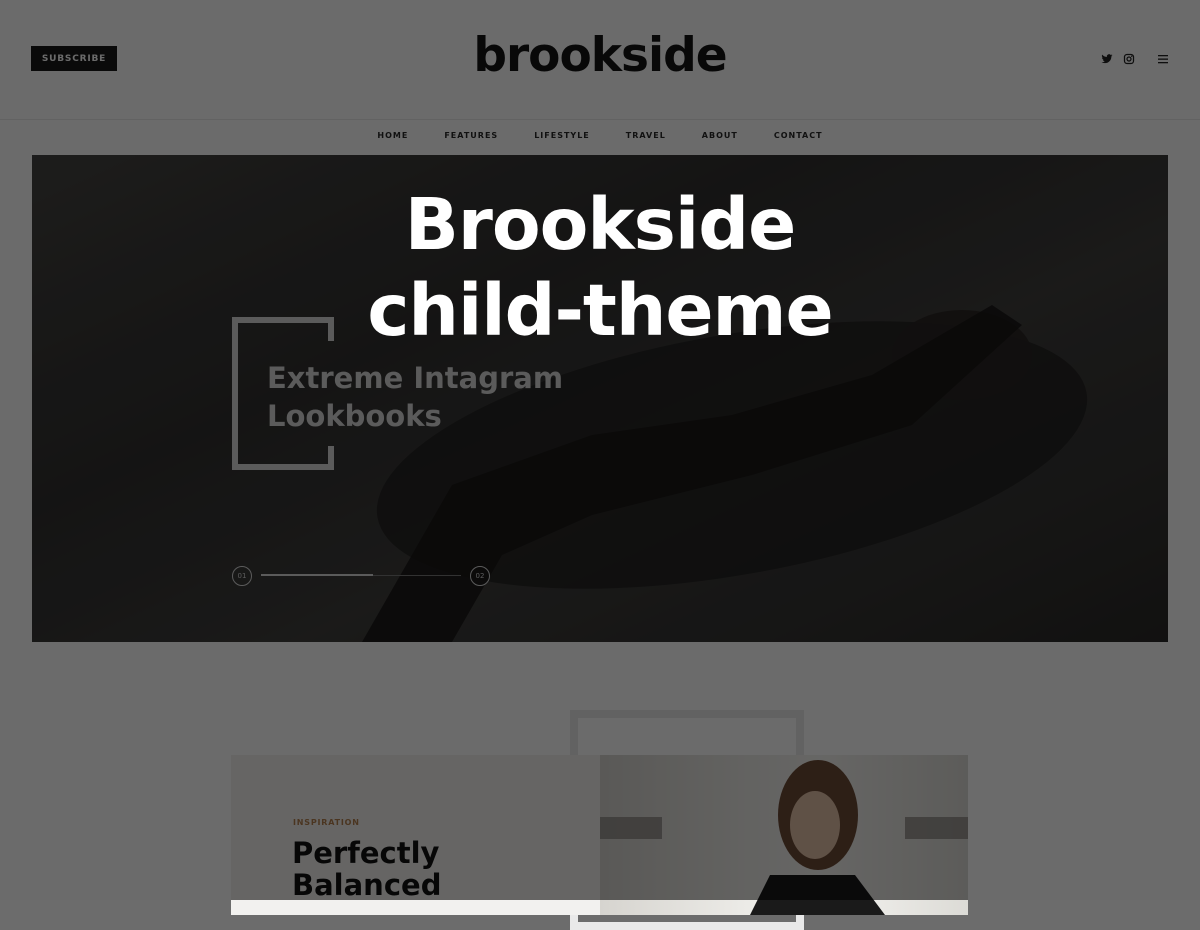 The width and height of the screenshot is (1200, 930). Describe the element at coordinates (720, 135) in the screenshot. I see `nav-item-about: ABOUT` at that location.